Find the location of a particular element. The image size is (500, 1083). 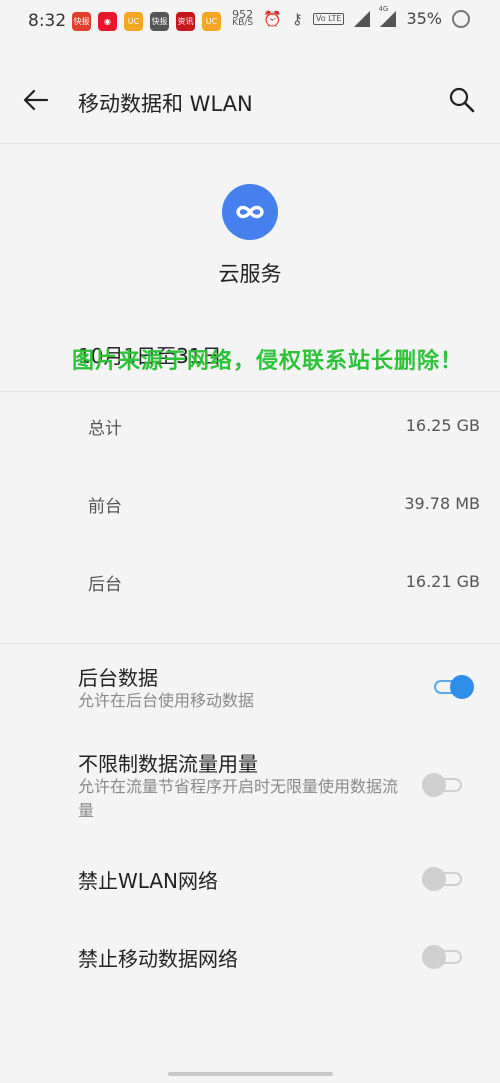

alarm-icon: ⏰ is located at coordinates (272, 18).